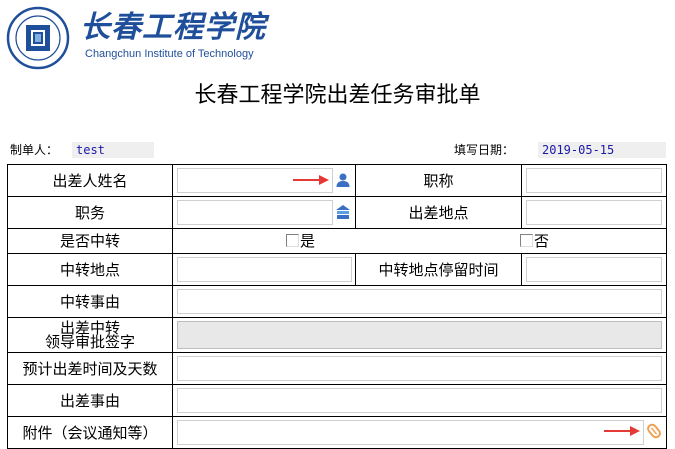 The image size is (675, 449). Describe the element at coordinates (337, 95) in the screenshot. I see `page-title: 长春工程学院出差任务审批单` at that location.